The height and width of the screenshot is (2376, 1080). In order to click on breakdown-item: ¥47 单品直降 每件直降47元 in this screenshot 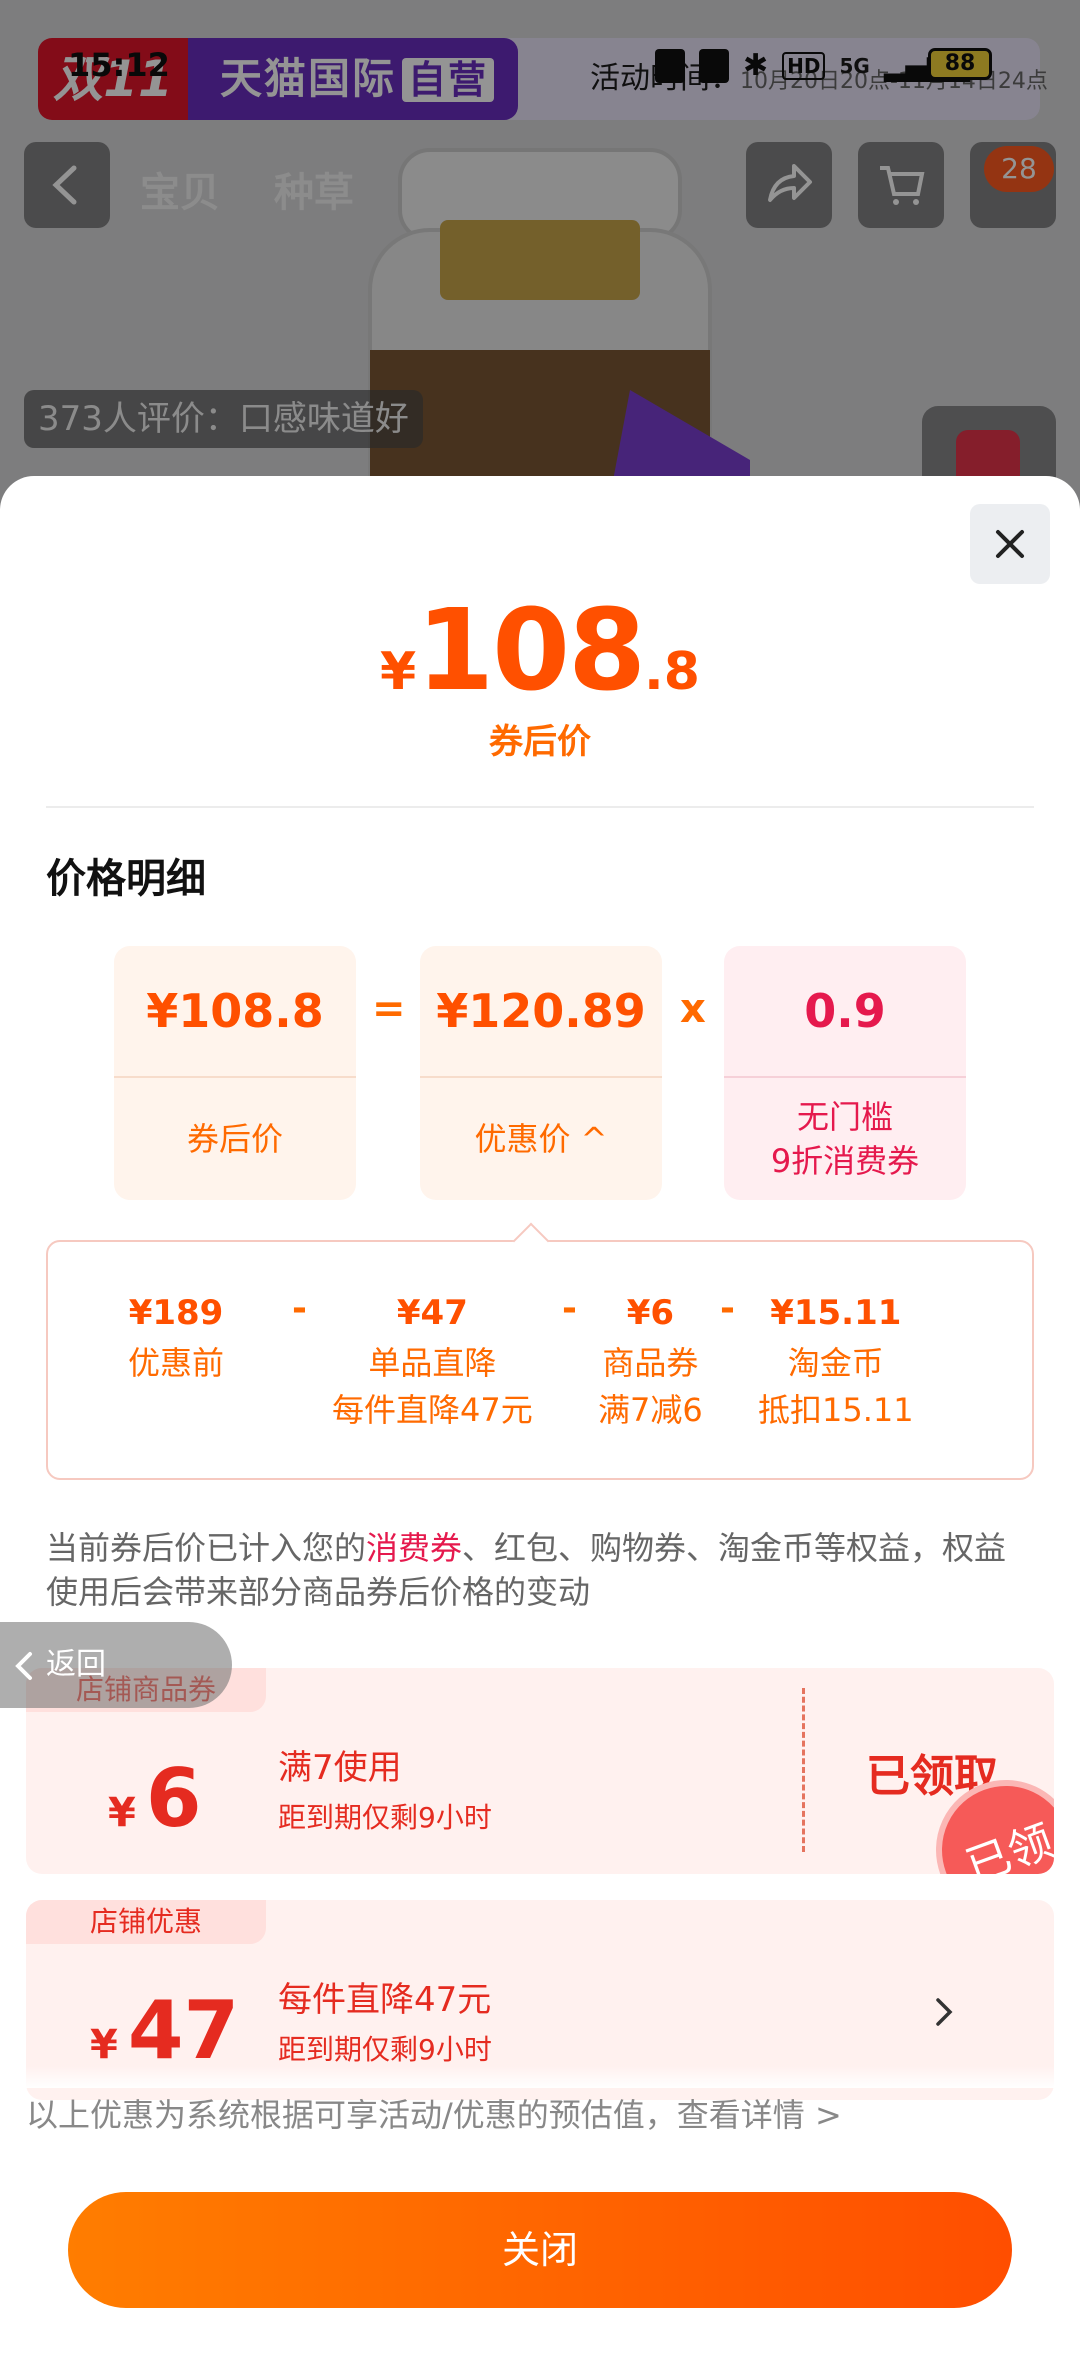, I will do `click(432, 1361)`.